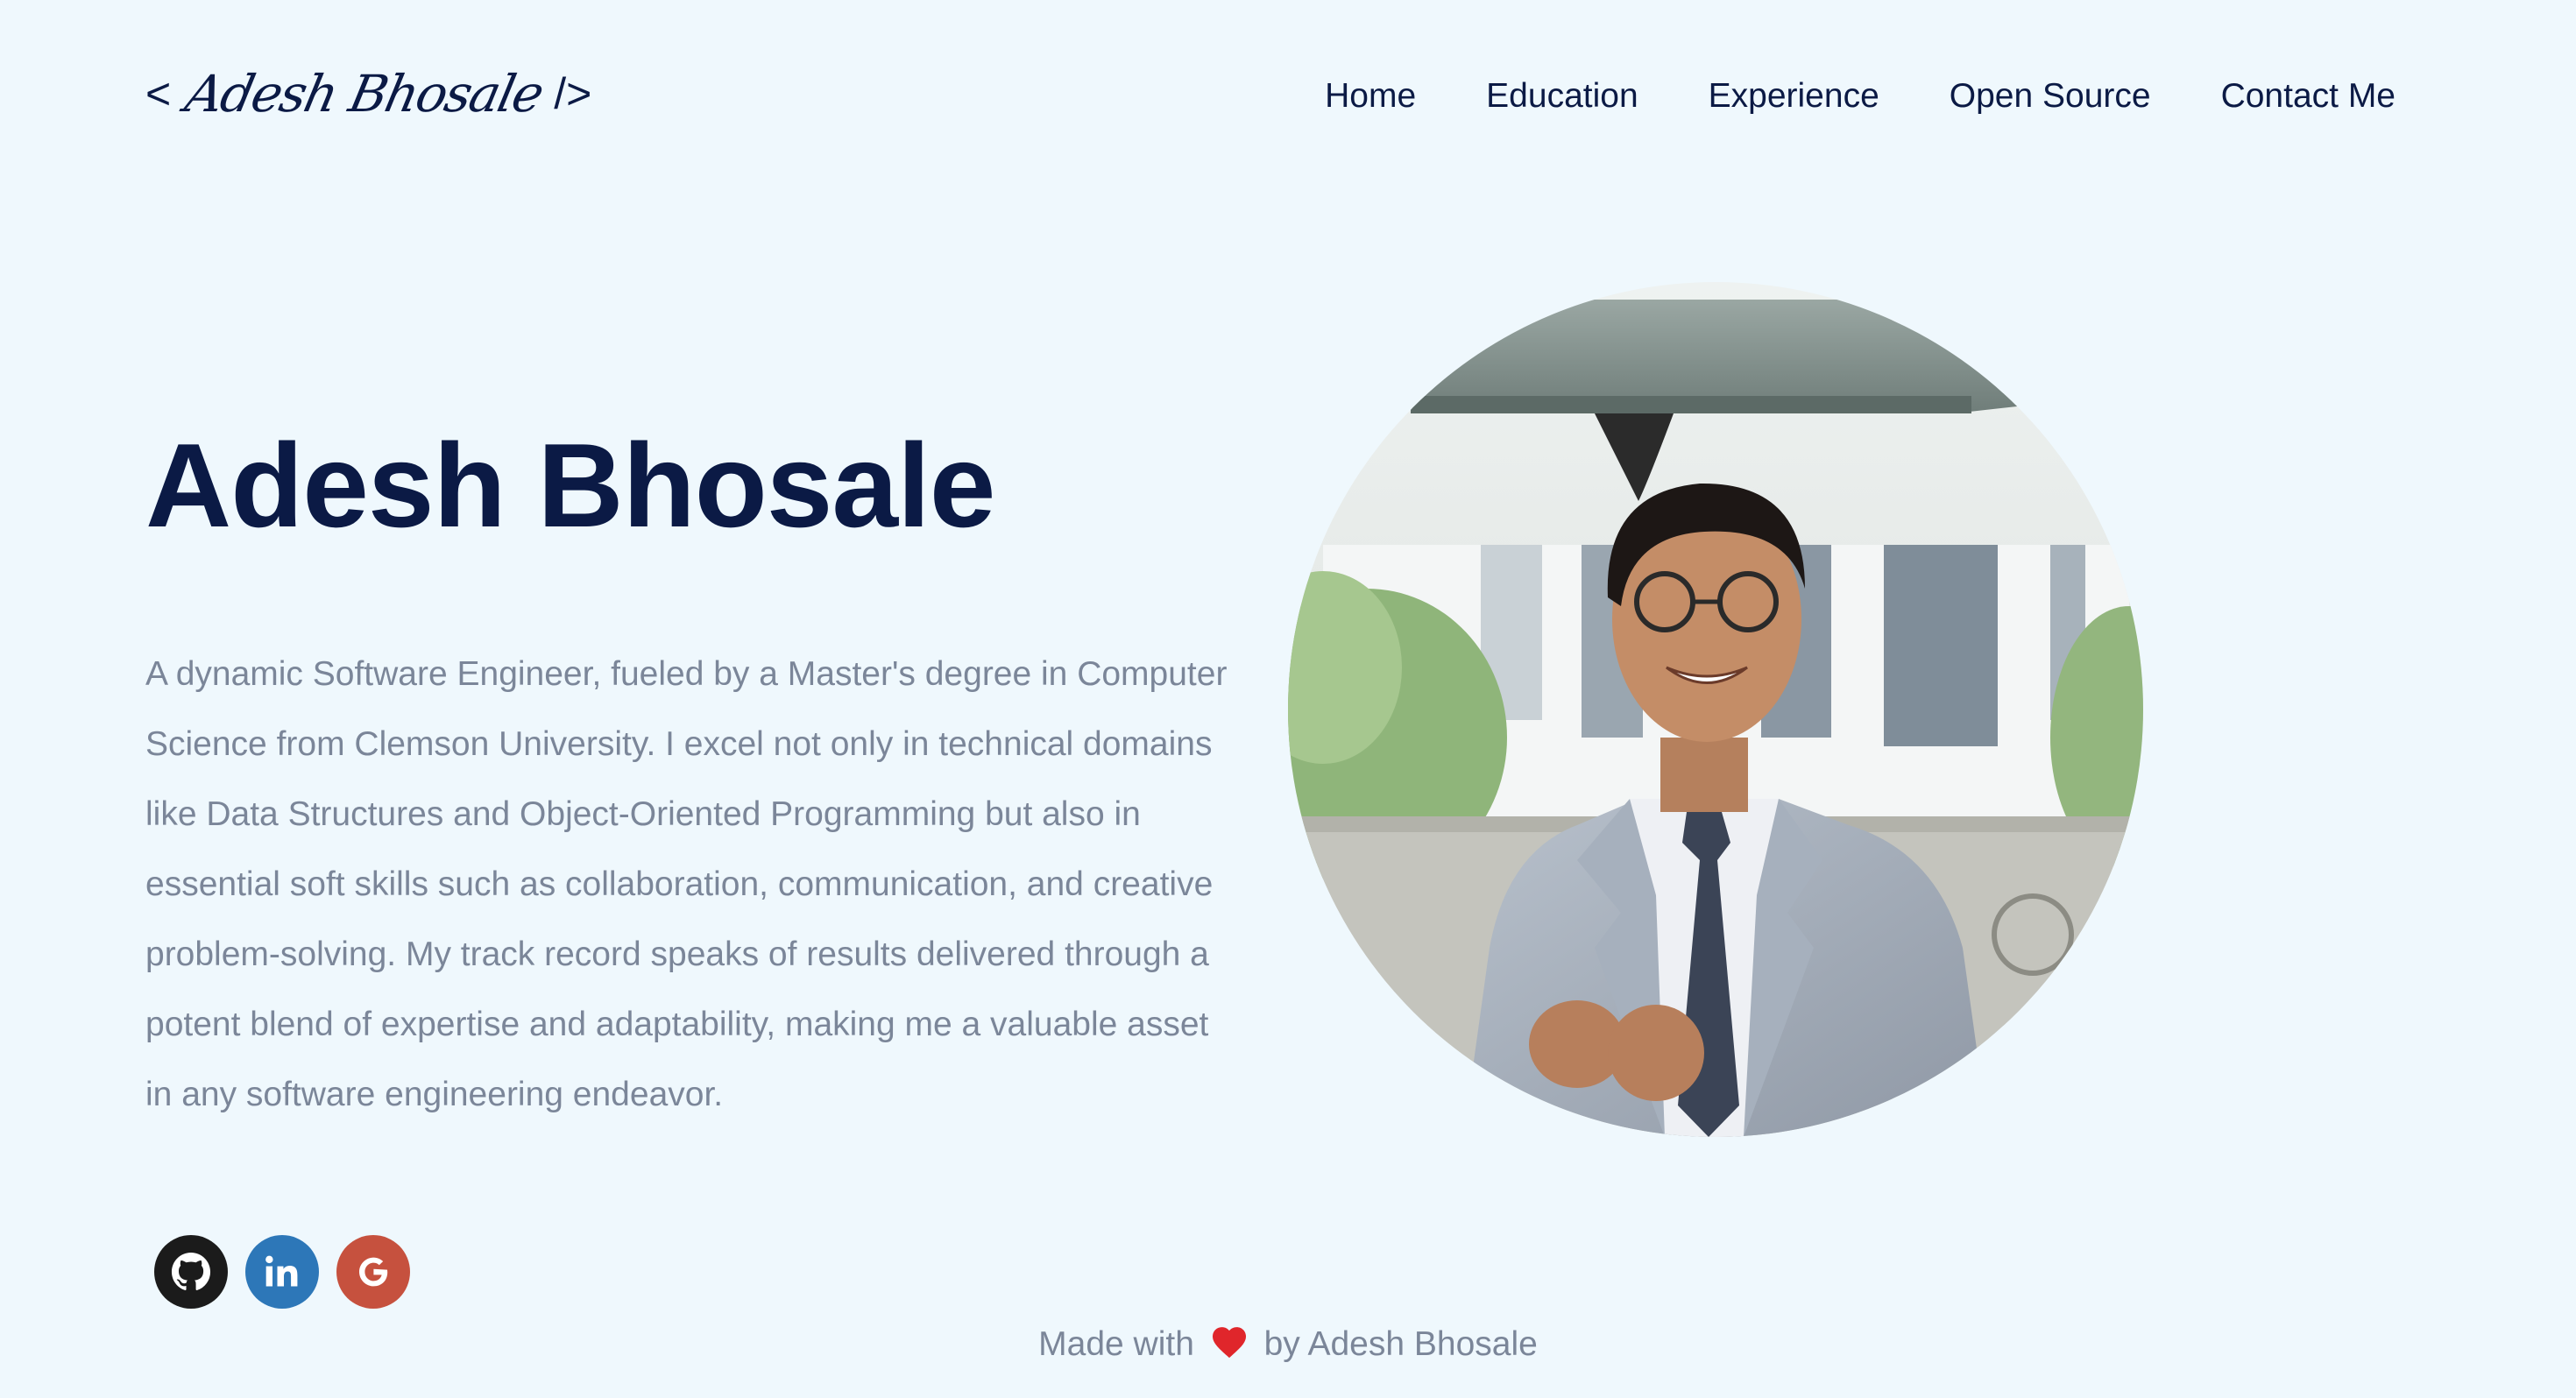 Image resolution: width=2576 pixels, height=1398 pixels. What do you see at coordinates (1370, 96) in the screenshot?
I see `nav-item-home: Home` at bounding box center [1370, 96].